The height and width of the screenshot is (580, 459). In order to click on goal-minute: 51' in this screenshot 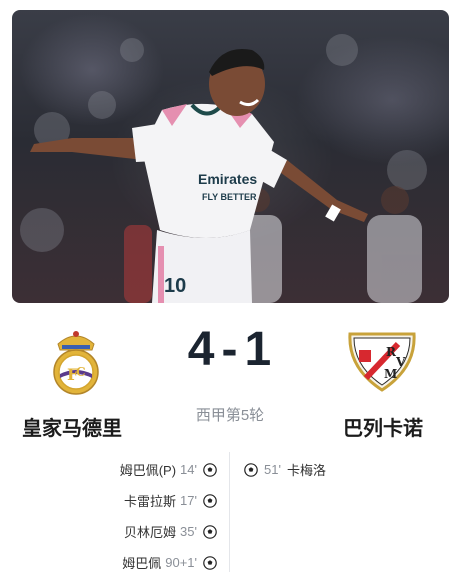, I will do `click(272, 469)`.